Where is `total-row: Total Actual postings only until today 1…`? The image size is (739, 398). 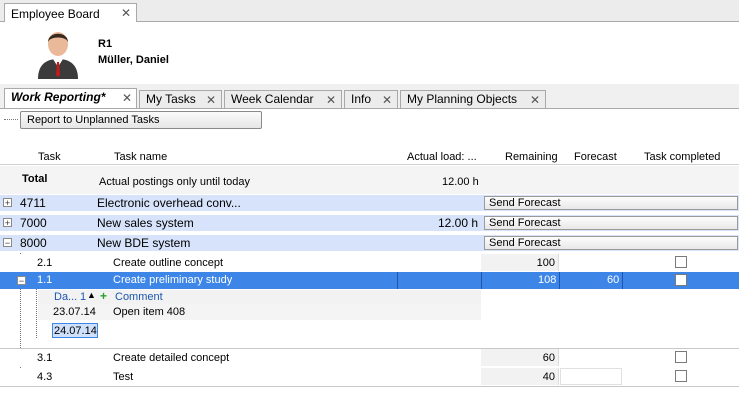 total-row: Total Actual postings only until today 1… is located at coordinates (369, 180).